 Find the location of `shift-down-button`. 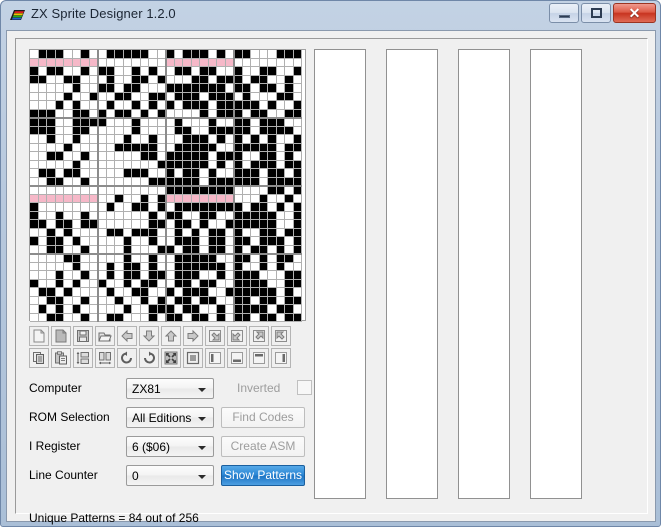

shift-down-button is located at coordinates (149, 336).